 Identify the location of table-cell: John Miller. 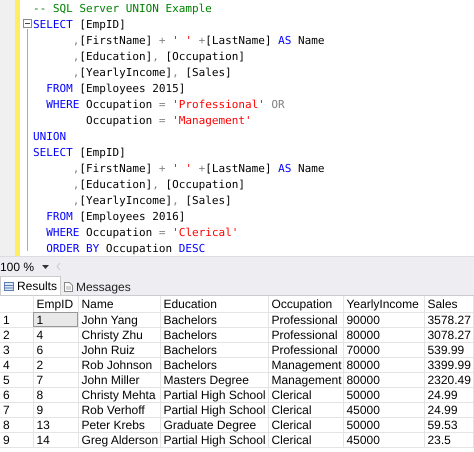
(119, 379).